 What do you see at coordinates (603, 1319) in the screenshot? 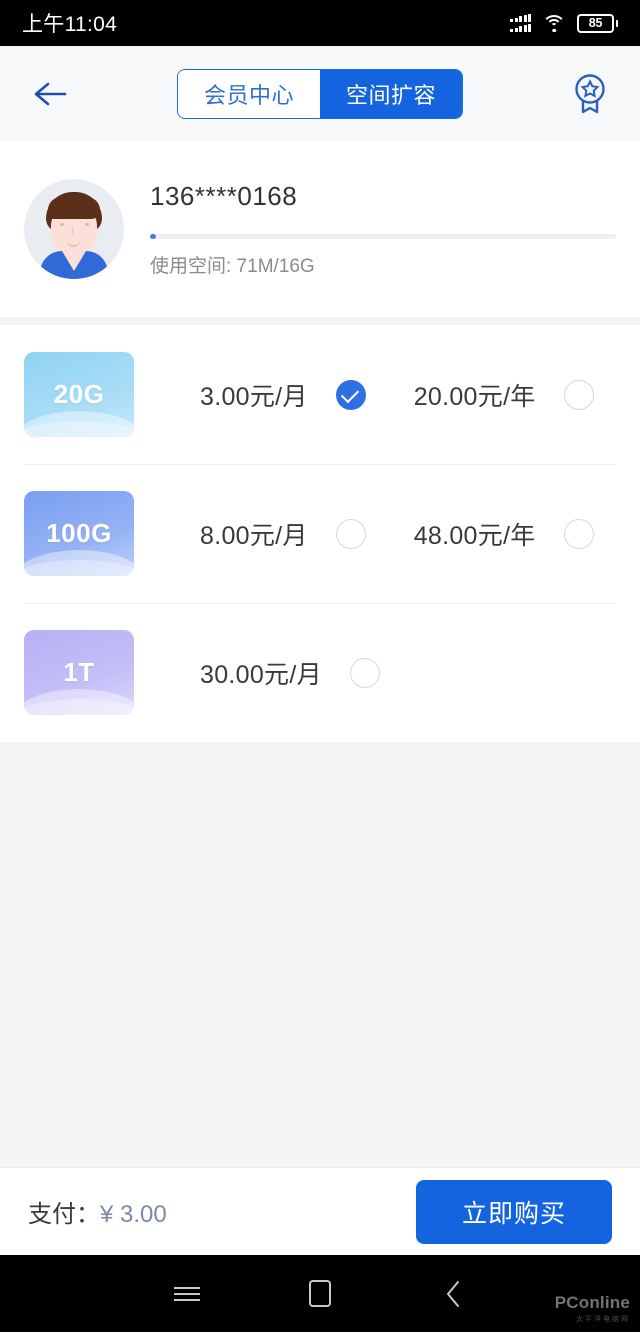
I see `watermark-sub: 太平洋电脑网` at bounding box center [603, 1319].